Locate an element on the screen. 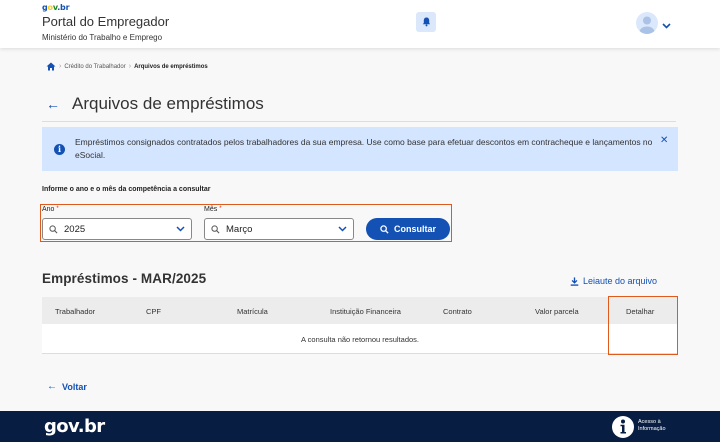  column-header-trabalhador: Trabalhador is located at coordinates (75, 311).